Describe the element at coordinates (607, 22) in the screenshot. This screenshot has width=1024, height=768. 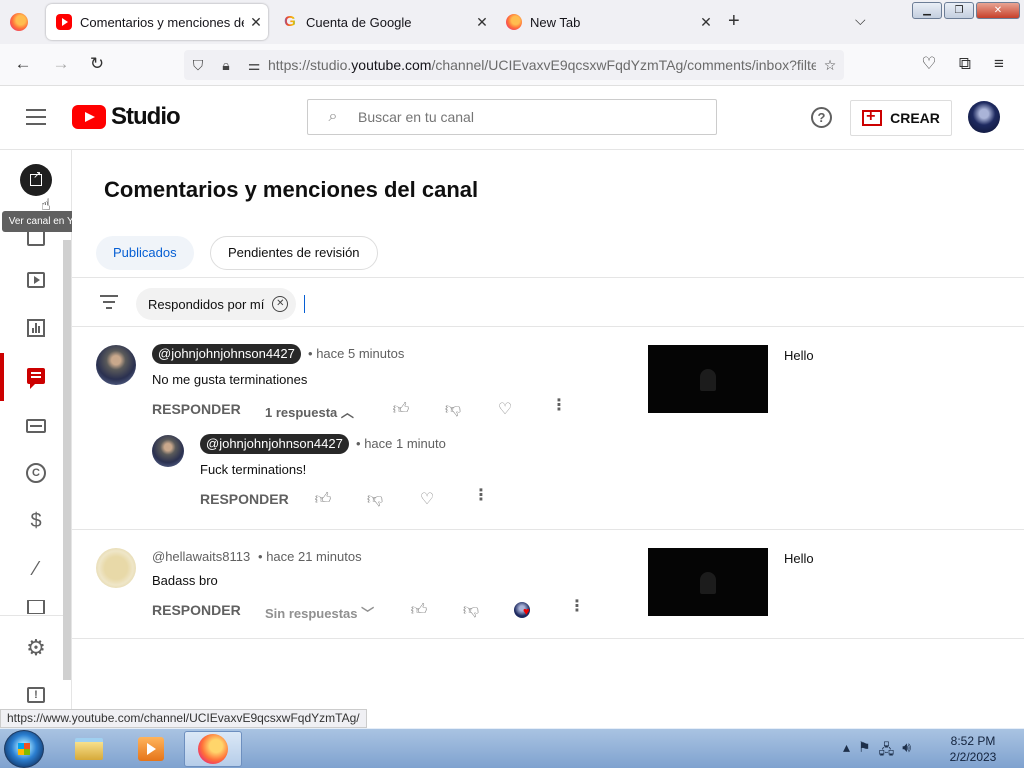
I see `browser-tab-newtab: New Tab ✕` at that location.